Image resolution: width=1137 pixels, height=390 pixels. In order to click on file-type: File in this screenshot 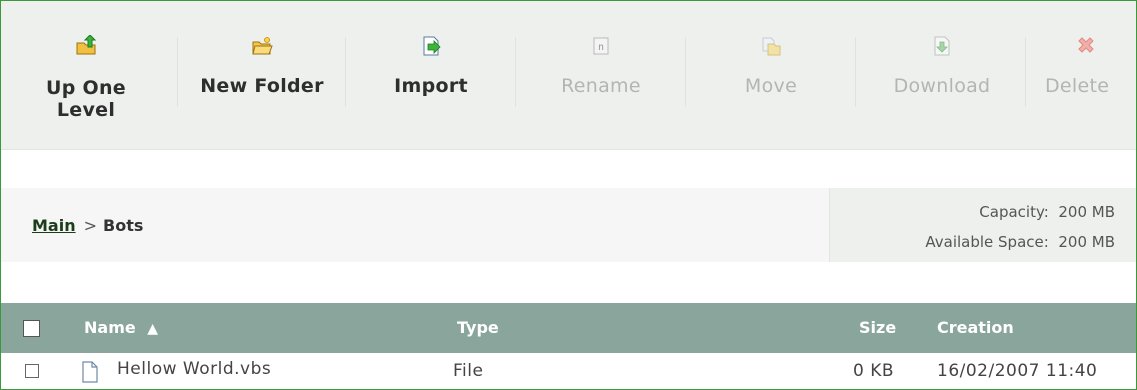, I will do `click(468, 371)`.